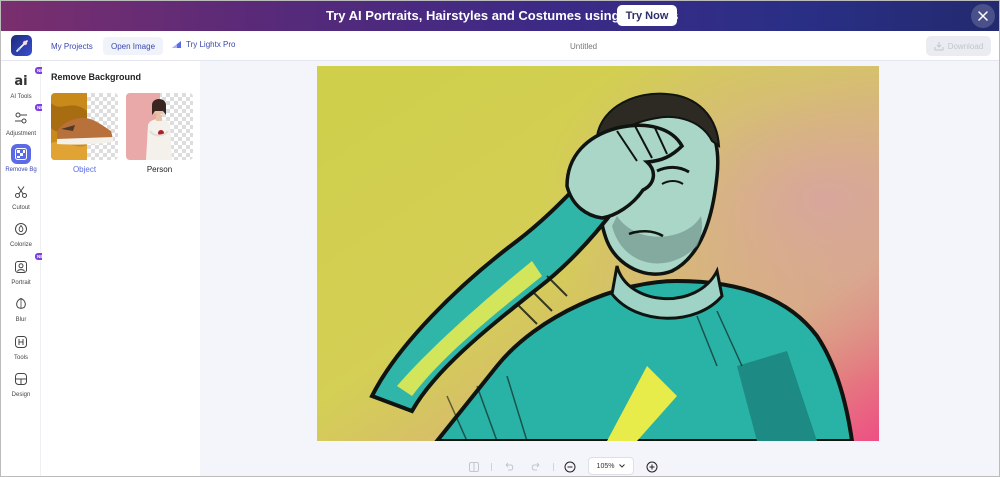 This screenshot has width=1000, height=477. I want to click on rail-label: Colorize, so click(20, 245).